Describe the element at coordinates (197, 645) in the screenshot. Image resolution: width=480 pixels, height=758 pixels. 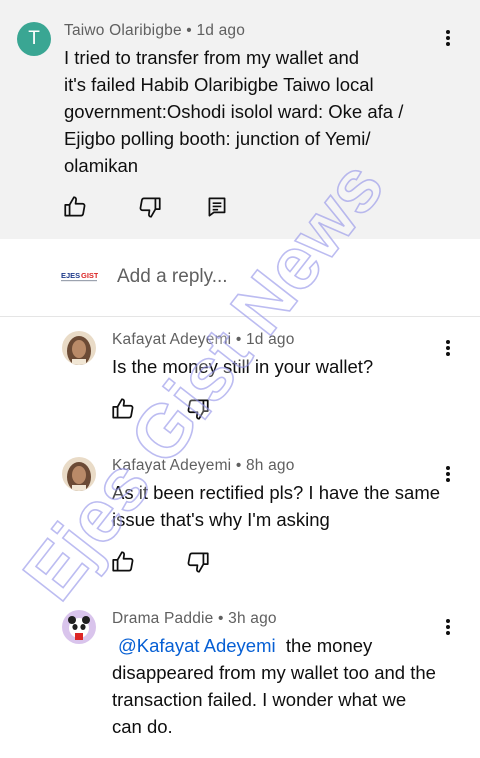
I see `user-mention-link: @Kafayat Adeyemi` at that location.